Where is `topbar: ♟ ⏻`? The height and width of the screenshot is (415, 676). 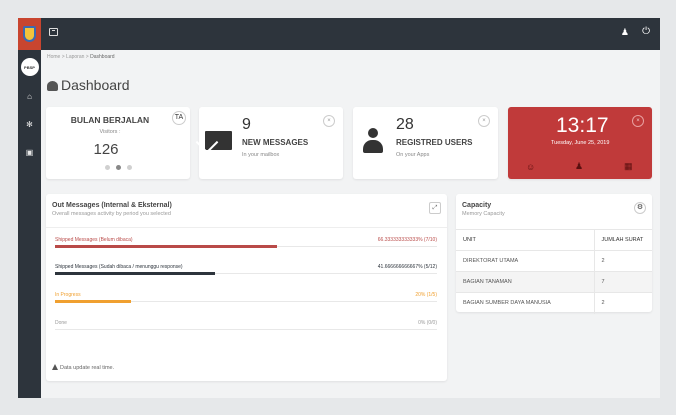
topbar: ♟ ⏻ is located at coordinates (350, 34).